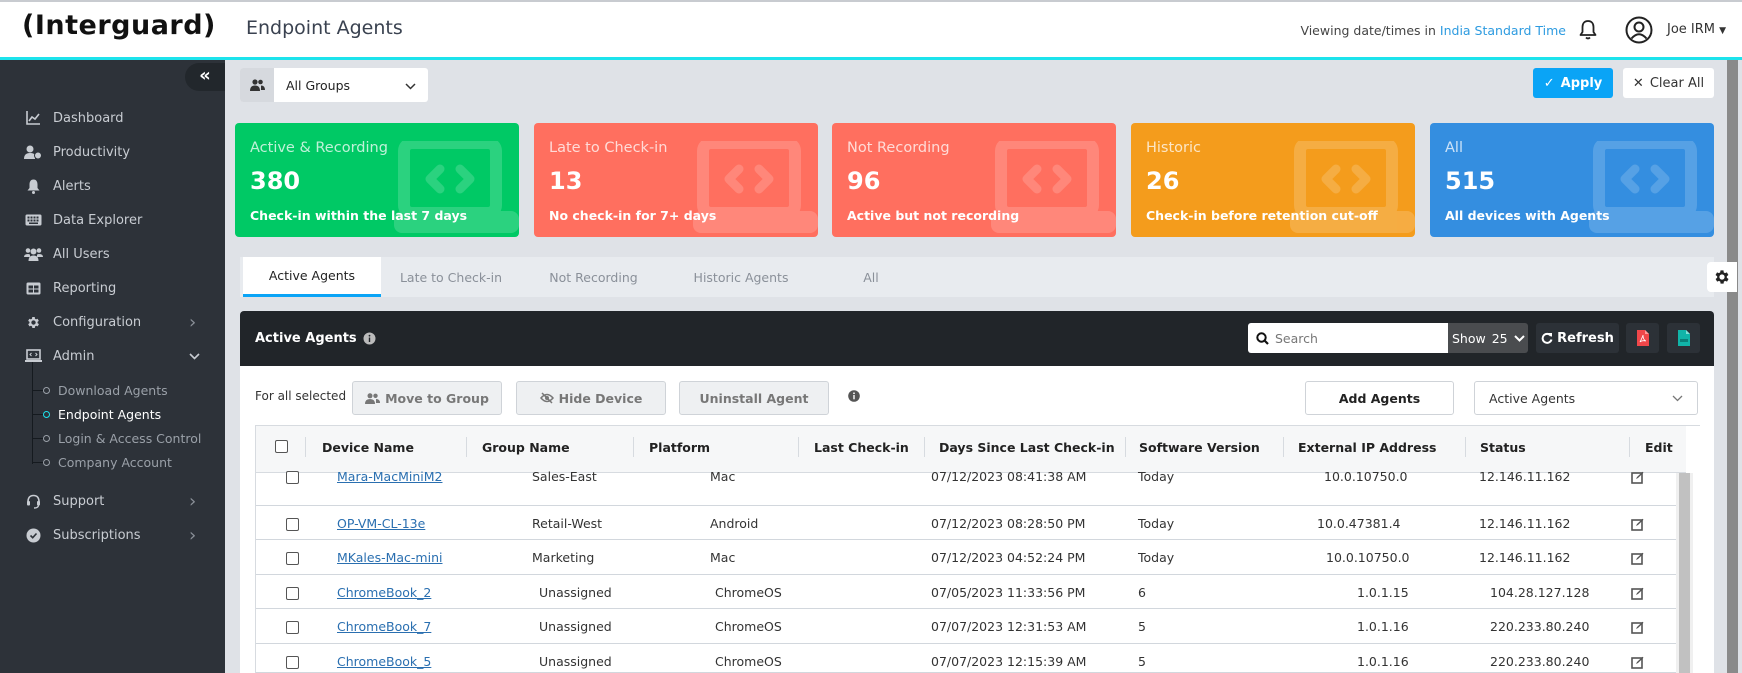 The image size is (1742, 673). What do you see at coordinates (1732, 366) in the screenshot?
I see `page-scrollbar` at bounding box center [1732, 366].